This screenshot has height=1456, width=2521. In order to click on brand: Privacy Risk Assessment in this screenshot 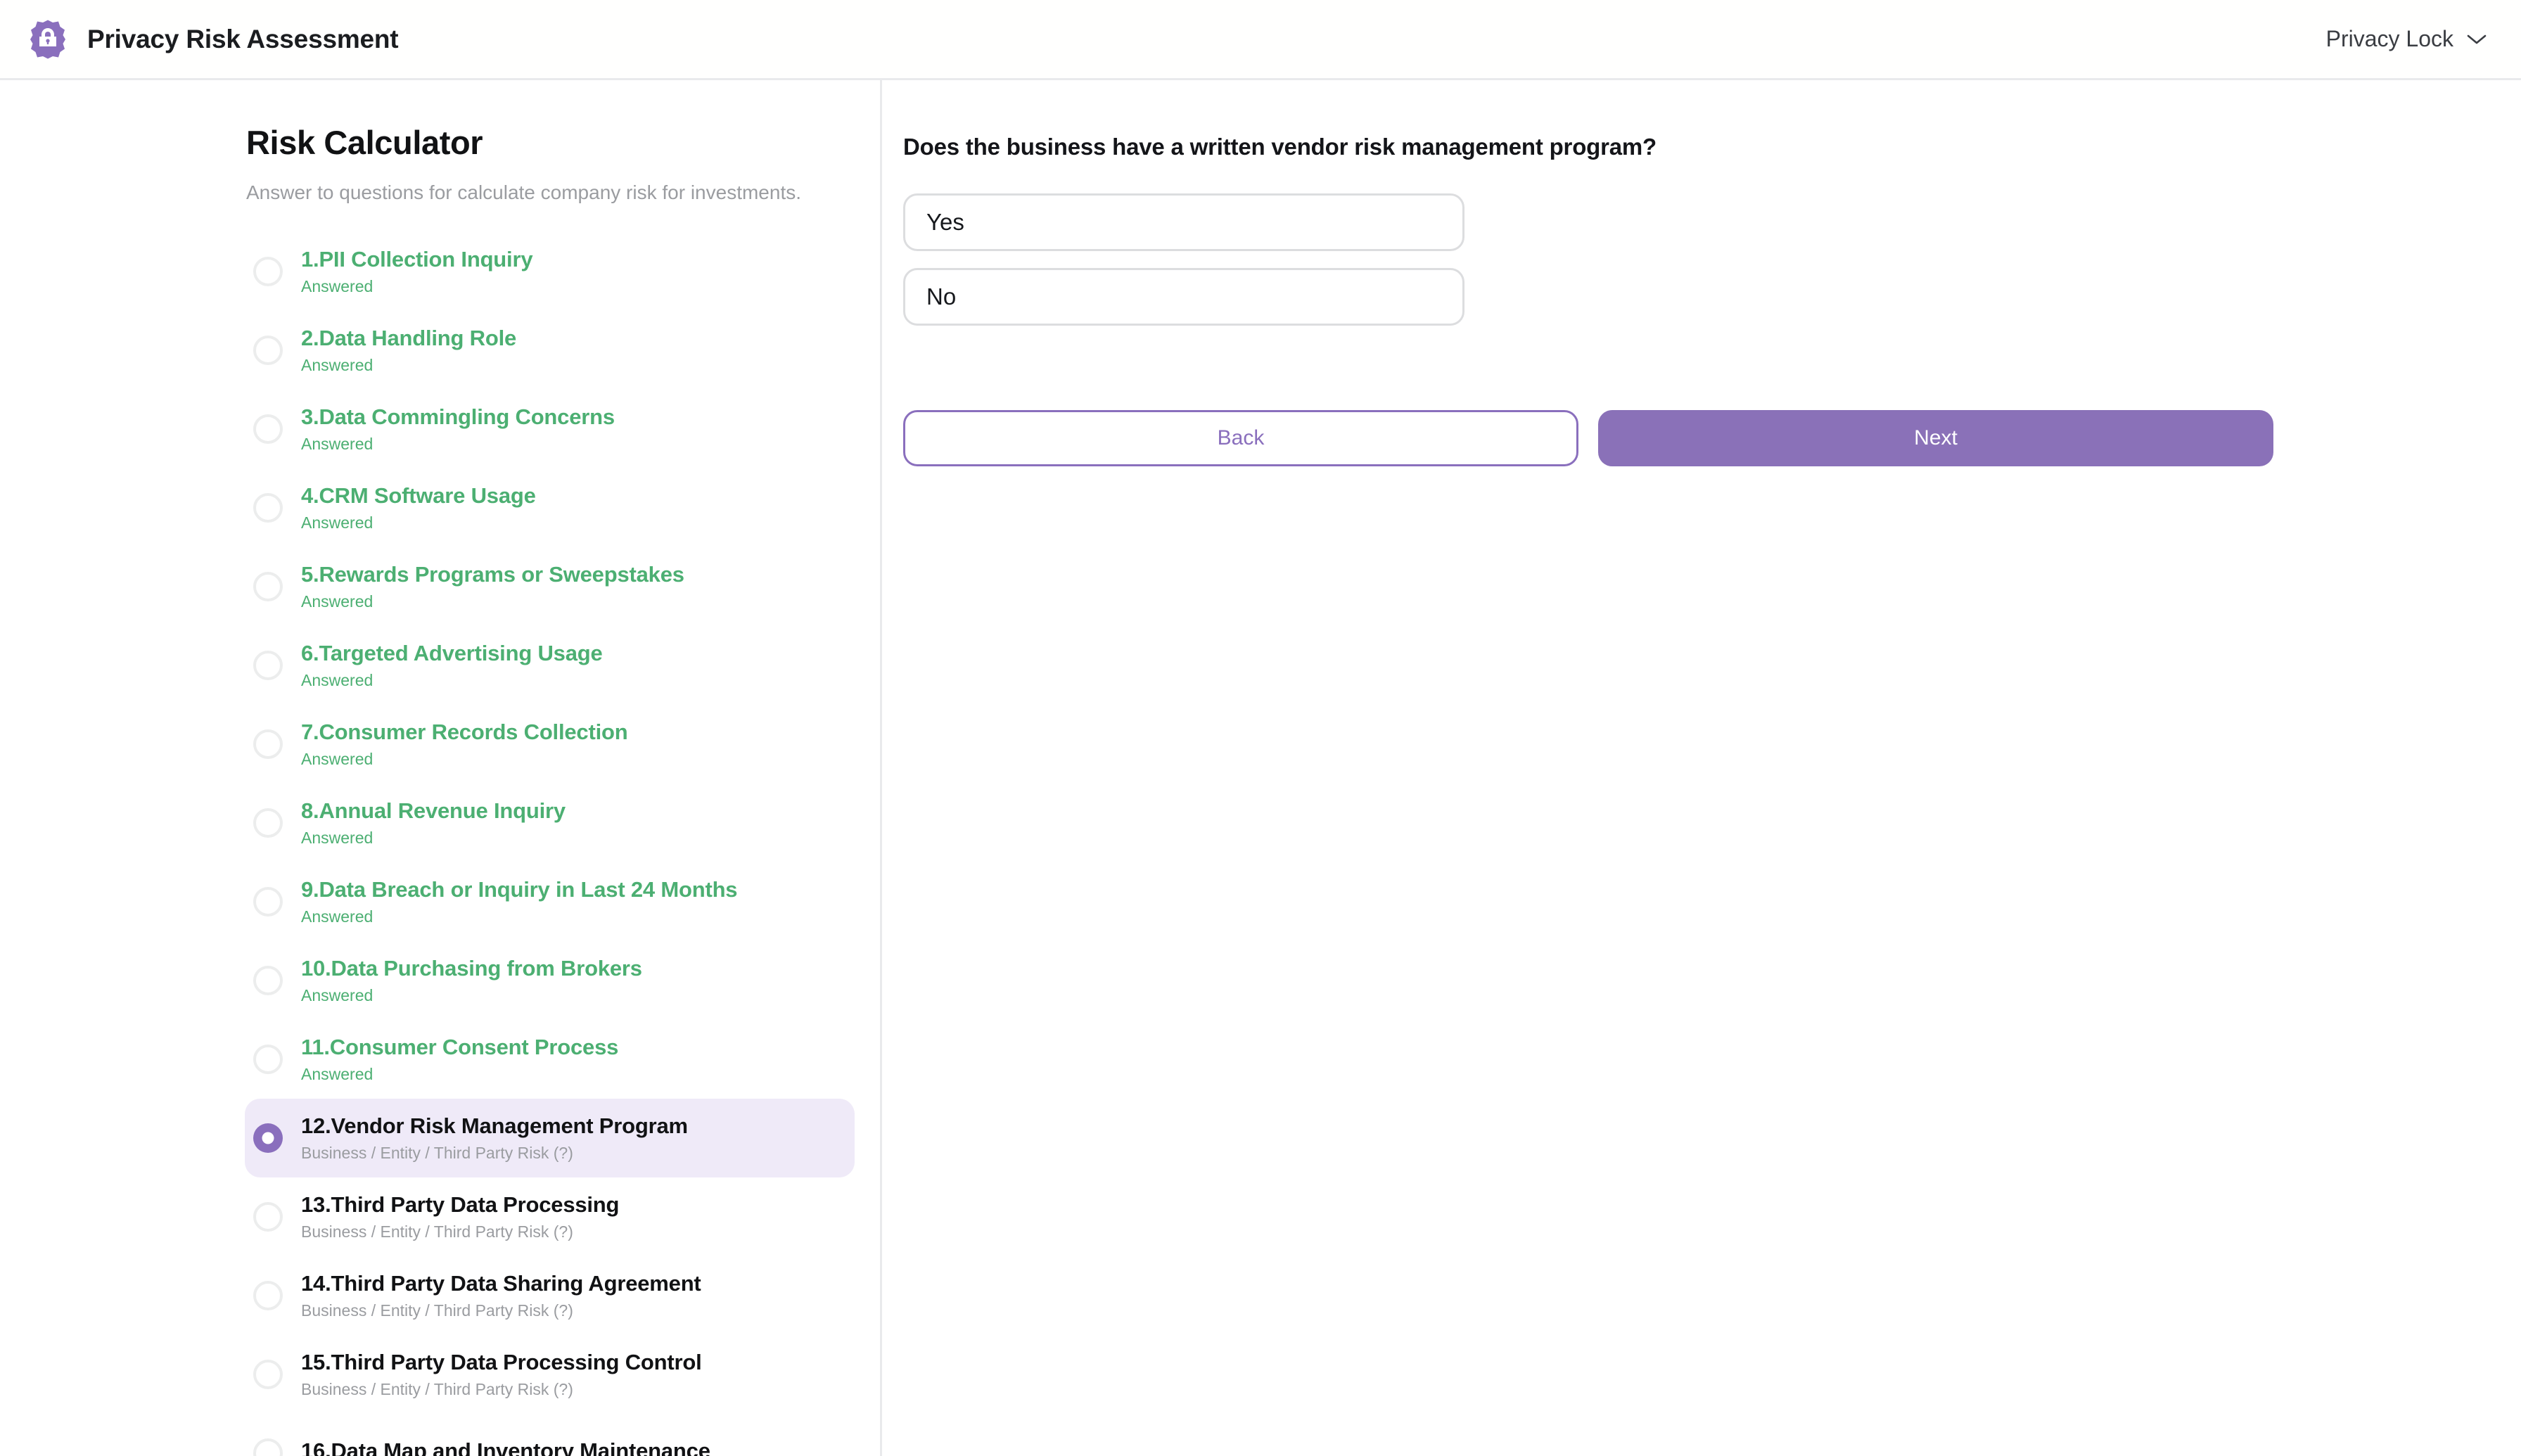, I will do `click(199, 39)`.